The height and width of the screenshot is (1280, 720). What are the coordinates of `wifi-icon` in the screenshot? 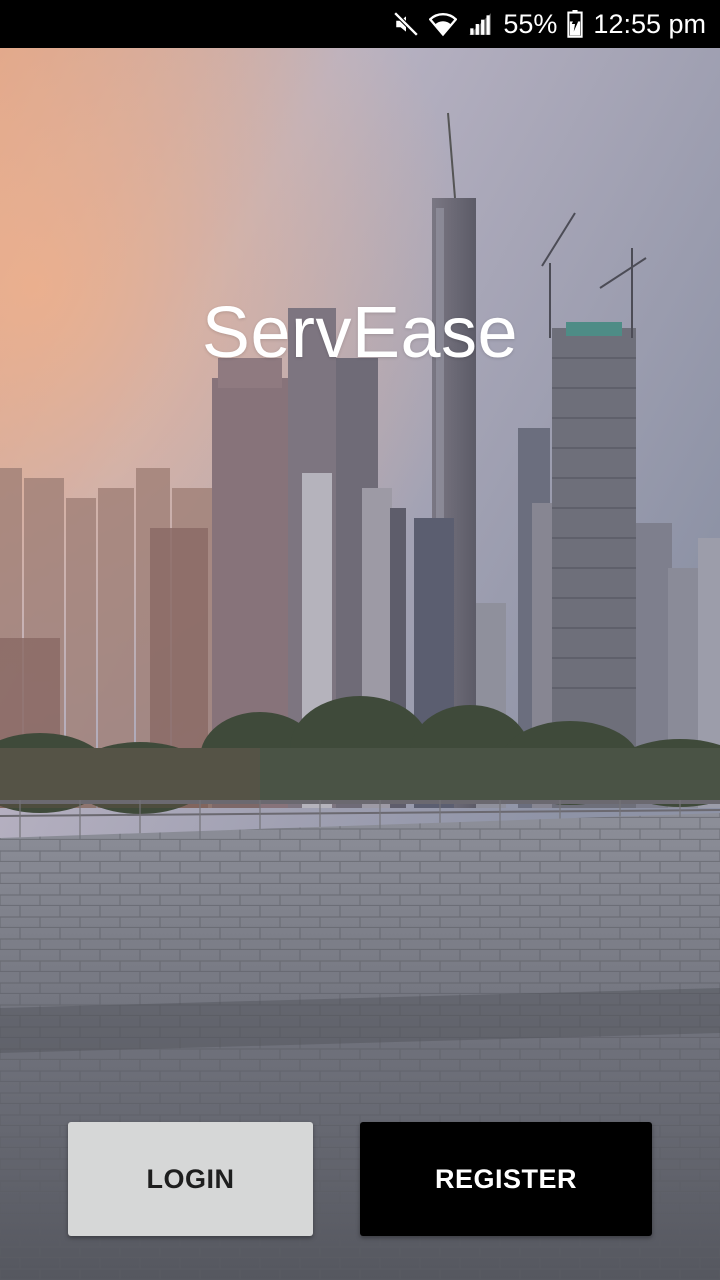 It's located at (443, 24).